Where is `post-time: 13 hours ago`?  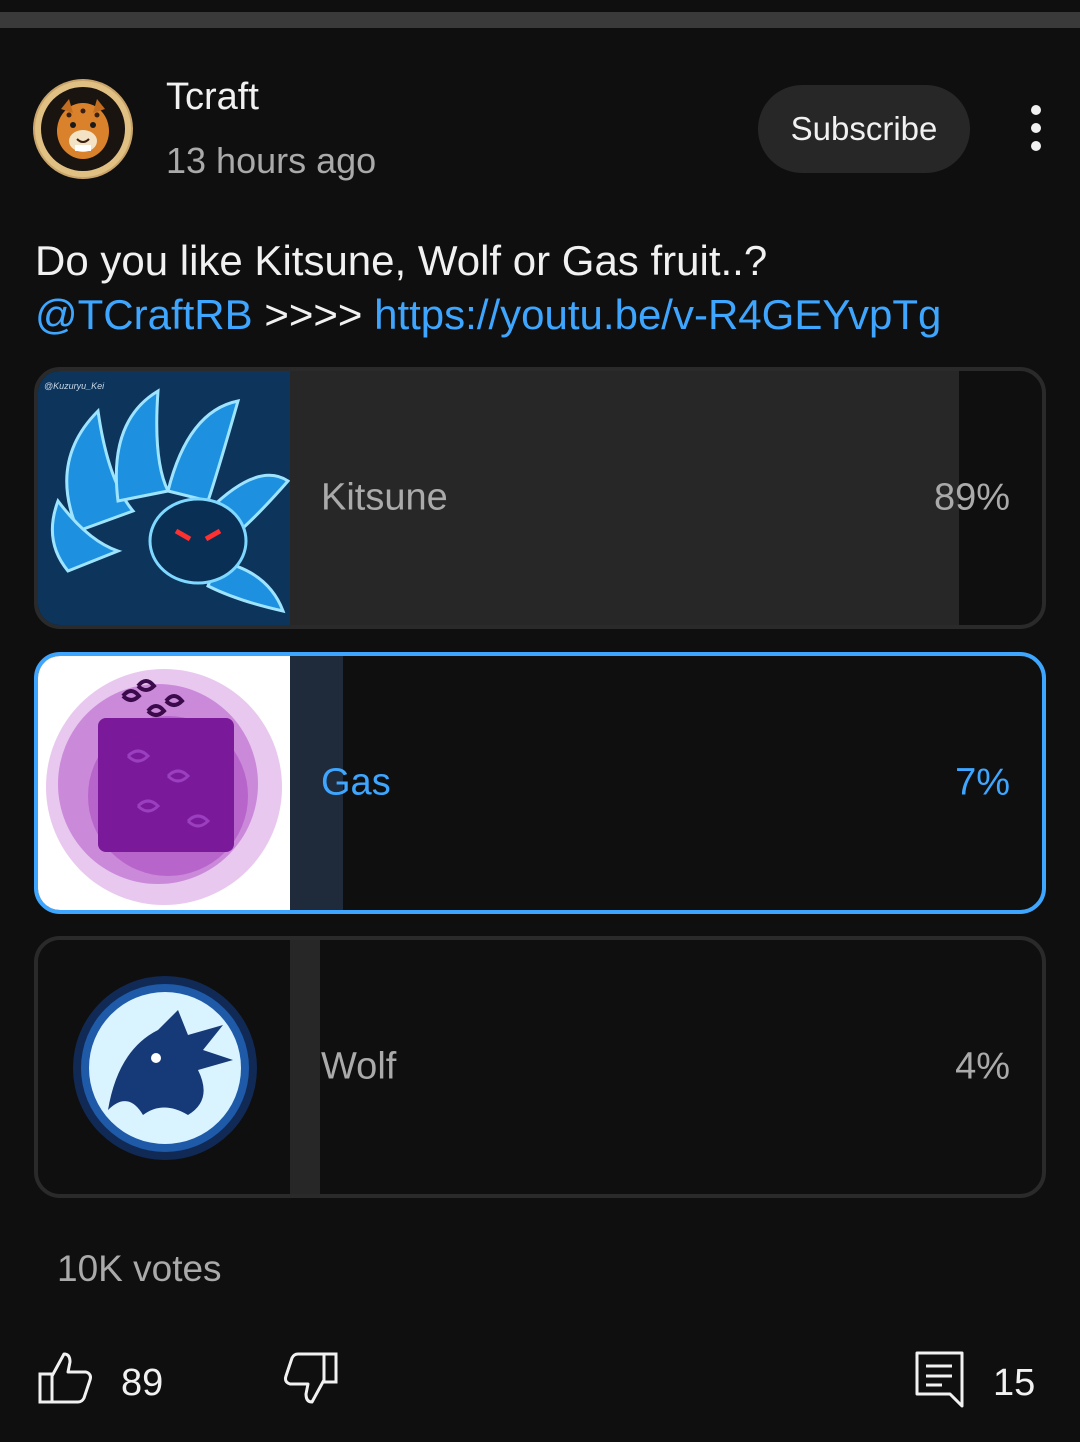
post-time: 13 hours ago is located at coordinates (271, 160).